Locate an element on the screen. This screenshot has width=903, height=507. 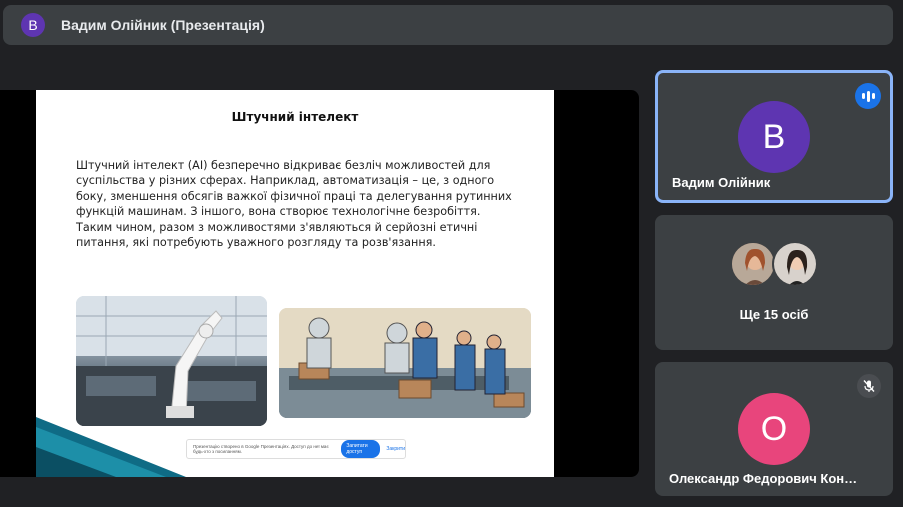
robots-factory-image is located at coordinates (405, 363).